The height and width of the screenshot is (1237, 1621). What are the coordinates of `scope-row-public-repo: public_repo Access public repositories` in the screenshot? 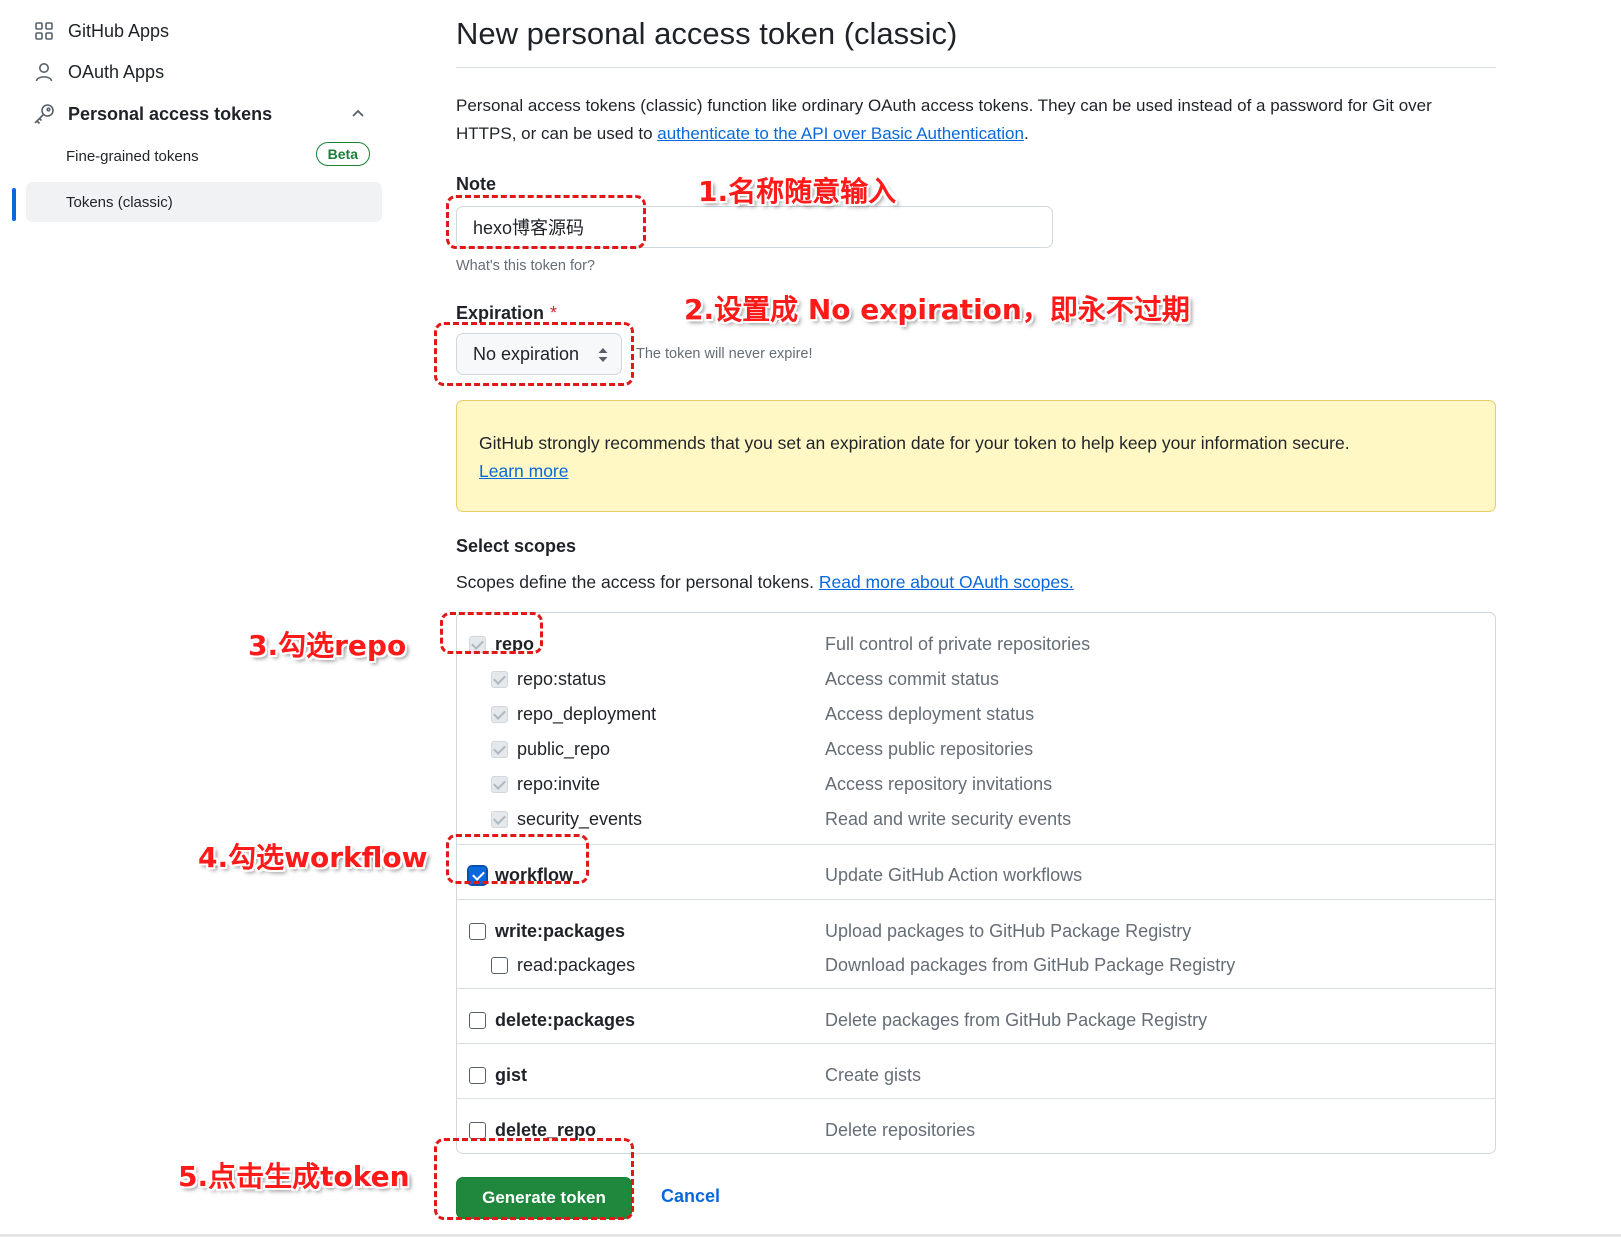 It's located at (976, 749).